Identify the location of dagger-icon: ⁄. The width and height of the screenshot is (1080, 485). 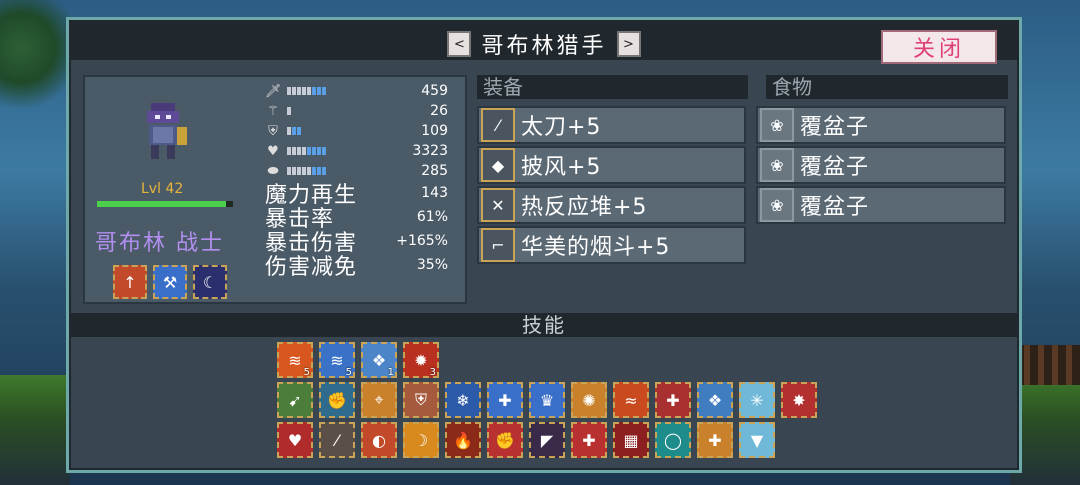
(337, 440).